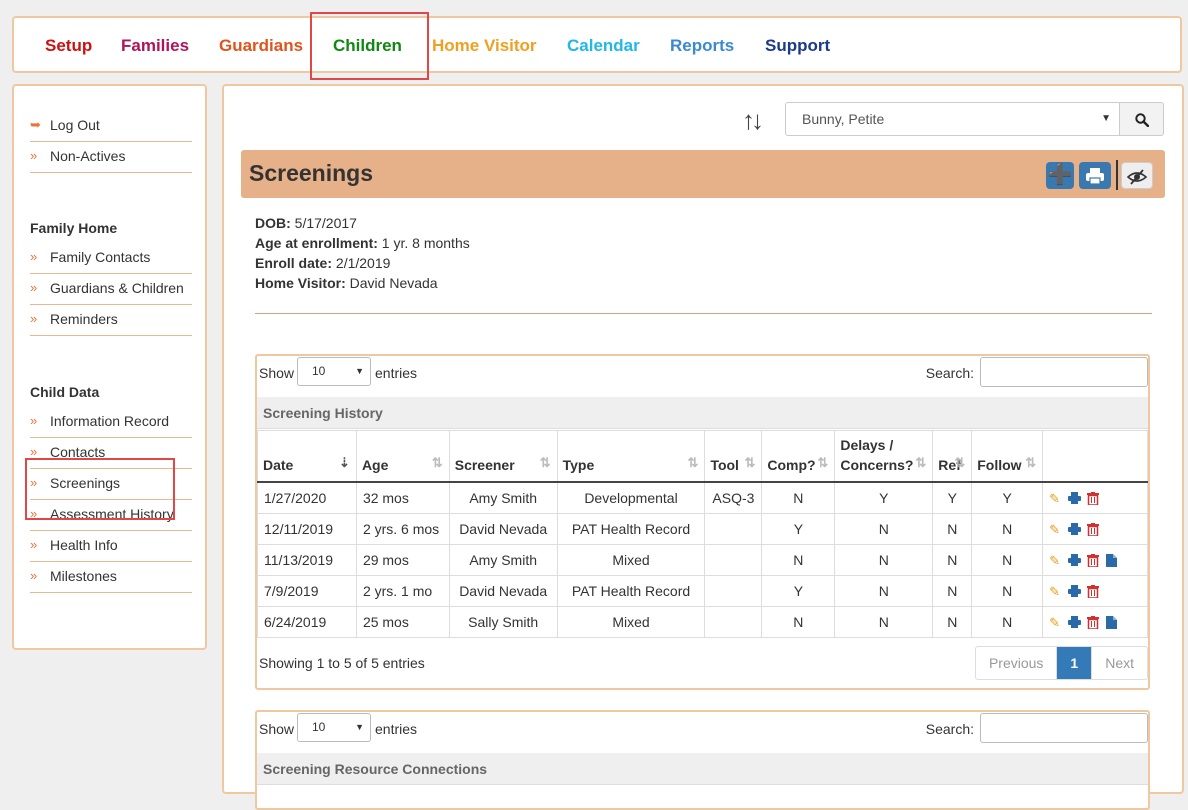 Image resolution: width=1188 pixels, height=810 pixels. Describe the element at coordinates (733, 456) in the screenshot. I see `col-tool: Tool ⇅` at that location.